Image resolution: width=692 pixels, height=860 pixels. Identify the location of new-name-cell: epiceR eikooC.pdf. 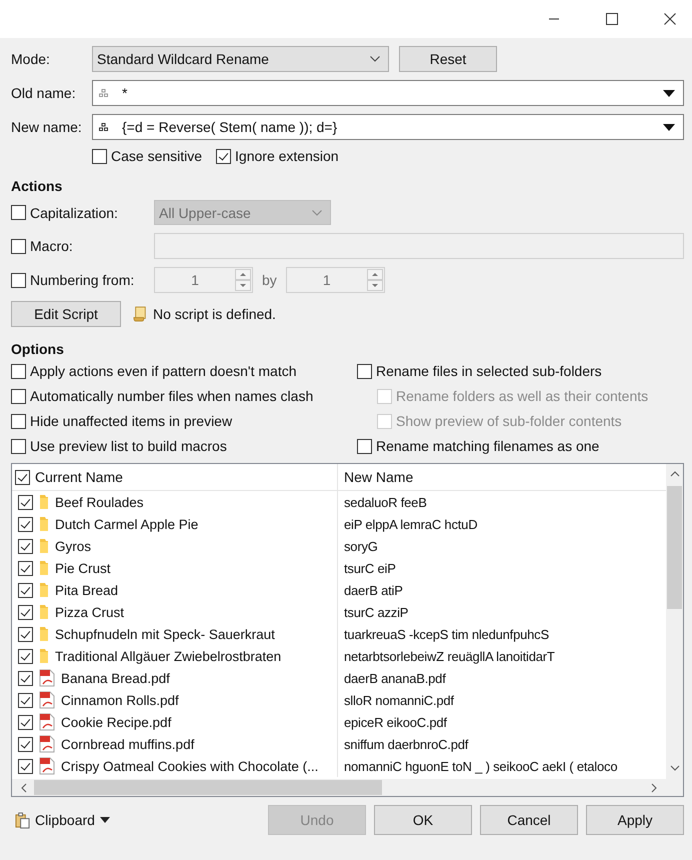
(395, 722).